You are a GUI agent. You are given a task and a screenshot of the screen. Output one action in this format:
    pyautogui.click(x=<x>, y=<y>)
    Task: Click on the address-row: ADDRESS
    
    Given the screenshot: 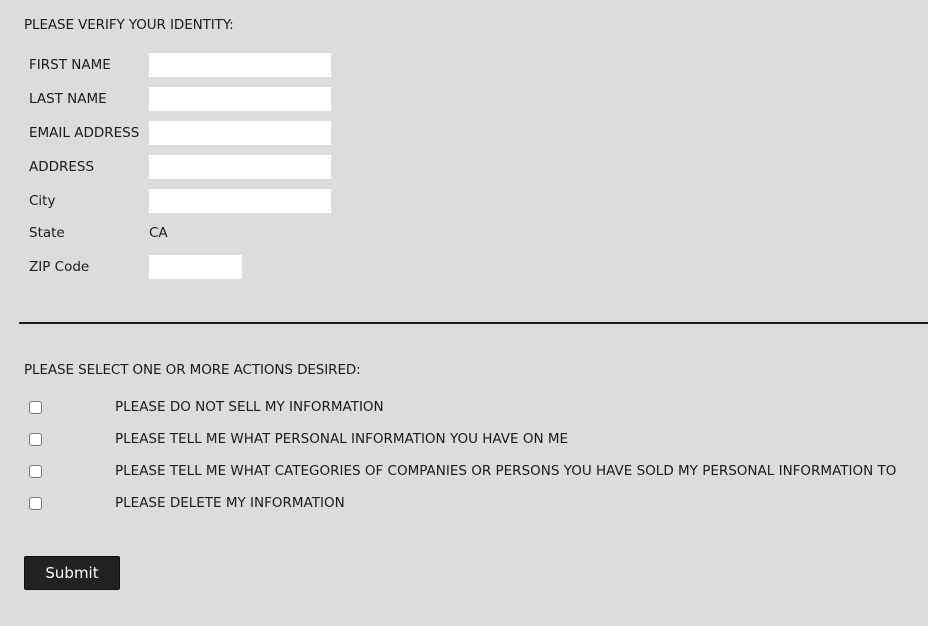 What is the action you would take?
    pyautogui.click(x=180, y=167)
    